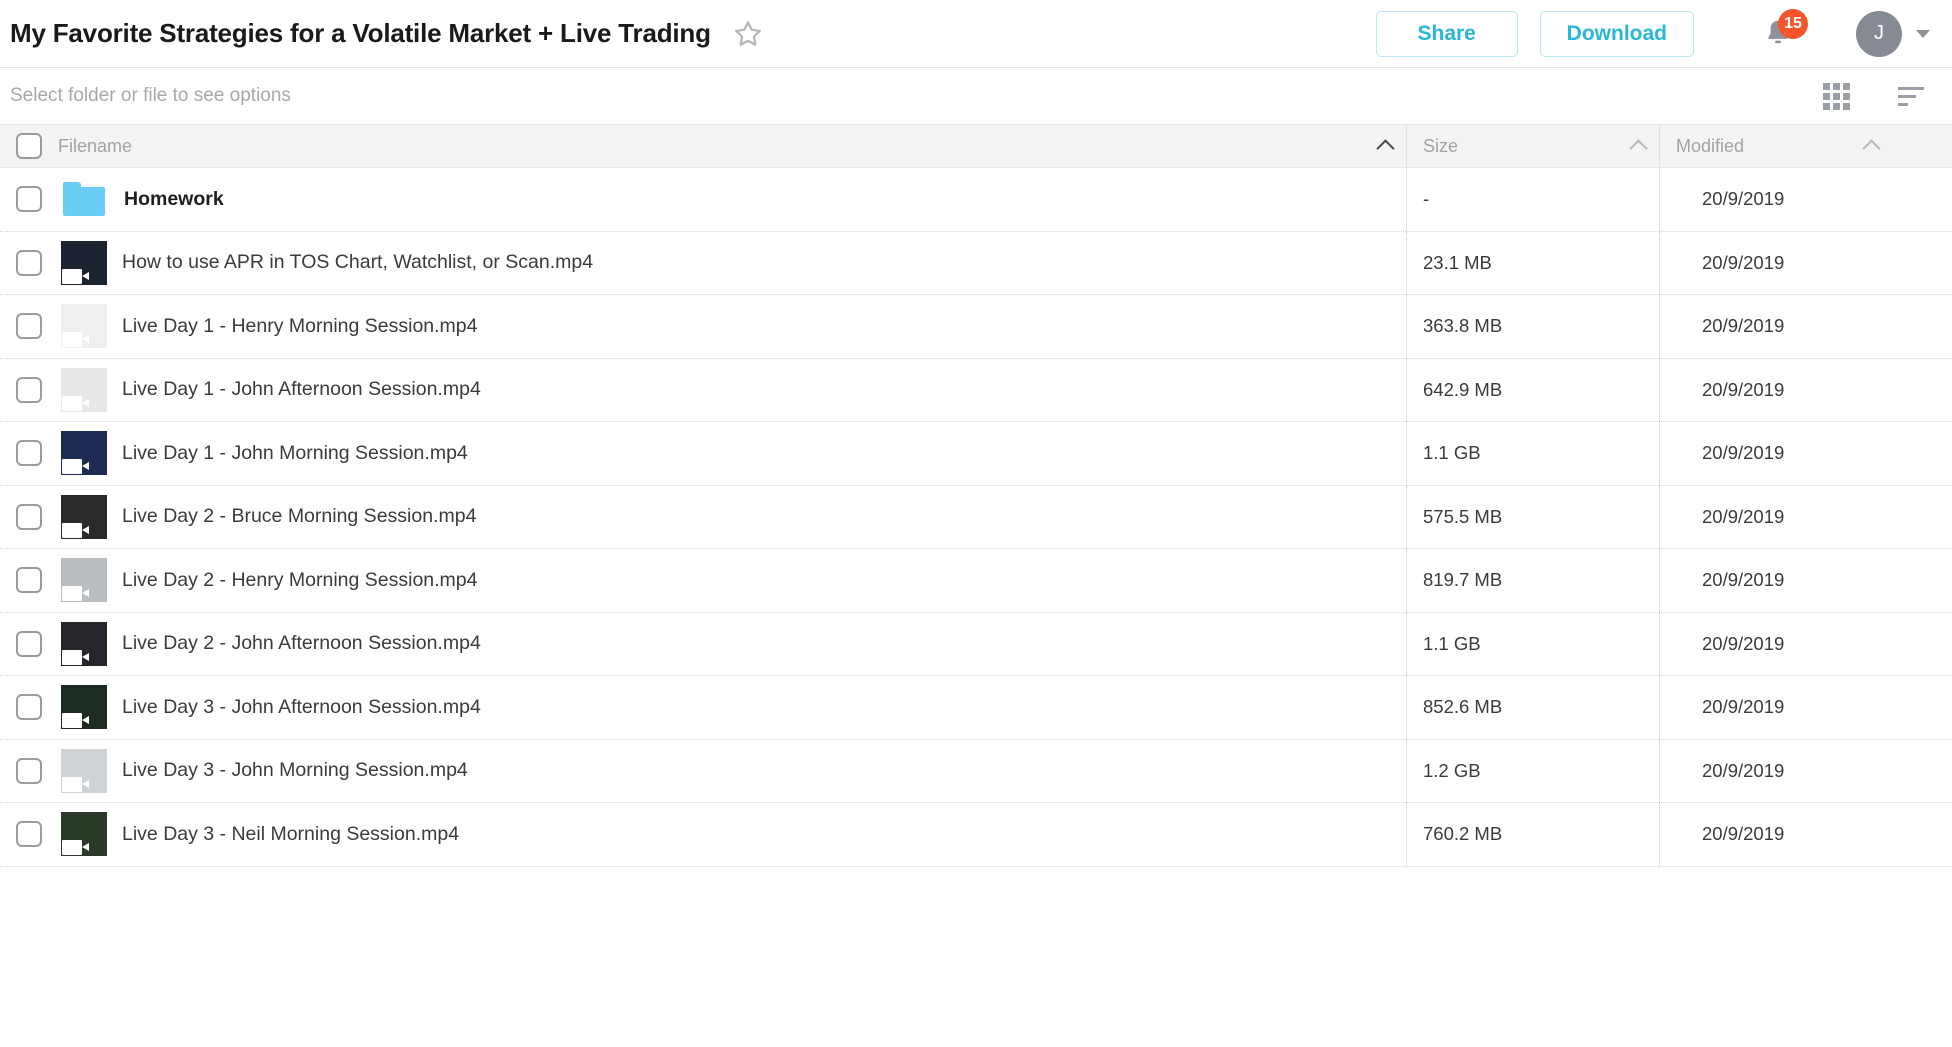 This screenshot has height=1047, width=1952. What do you see at coordinates (1755, 146) in the screenshot?
I see `column-header-modified: Modified` at bounding box center [1755, 146].